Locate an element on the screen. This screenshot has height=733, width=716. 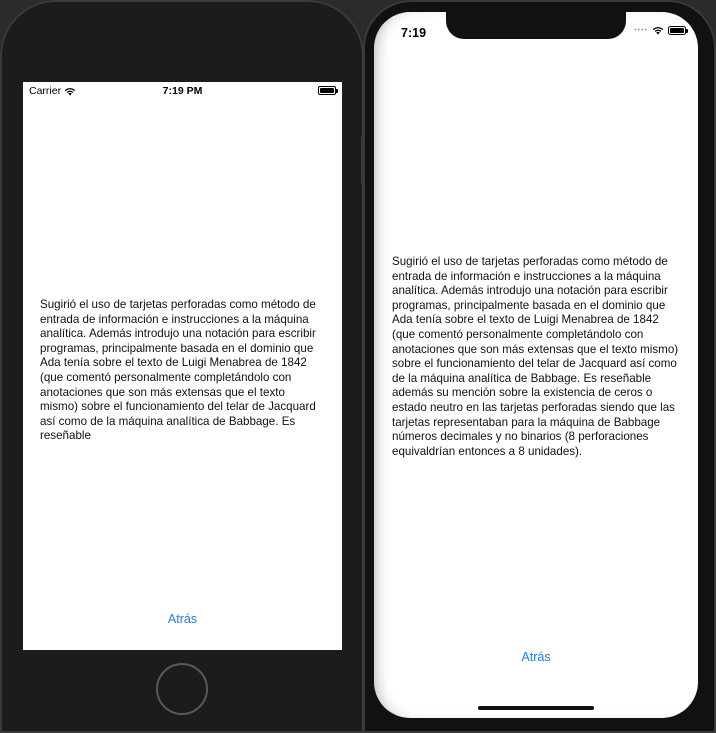
left-status-bar: Carrier 7:19 PM is located at coordinates (182, 91).